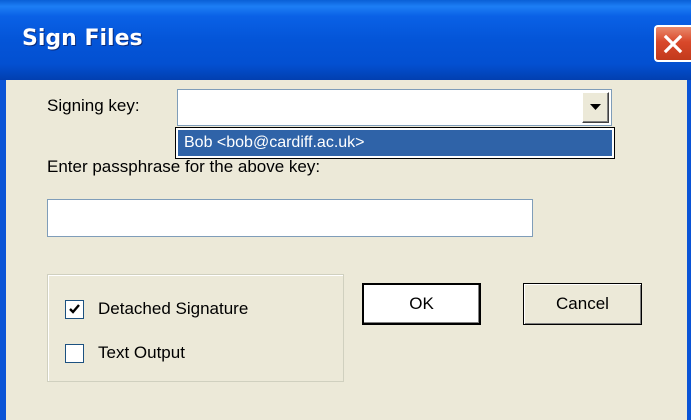 The width and height of the screenshot is (691, 420). Describe the element at coordinates (195, 328) in the screenshot. I see `options-group` at that location.